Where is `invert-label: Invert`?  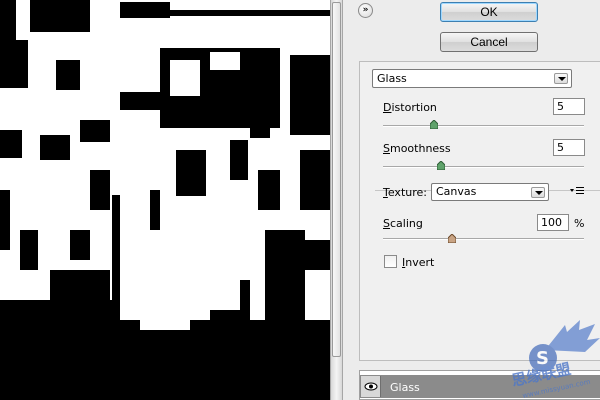
invert-label: Invert is located at coordinates (418, 262).